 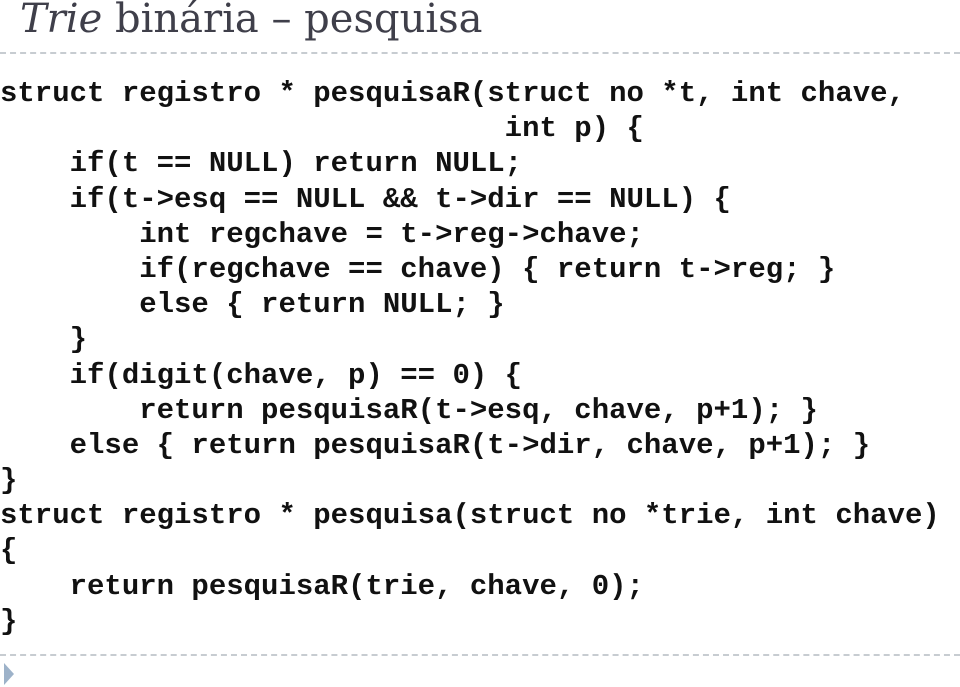 I want to click on code-line: {, so click(x=9, y=551).